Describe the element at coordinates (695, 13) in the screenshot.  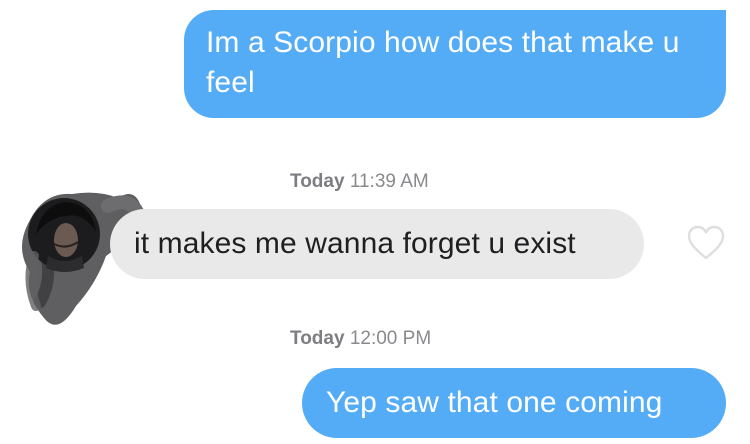
I see `bubble-tail` at that location.